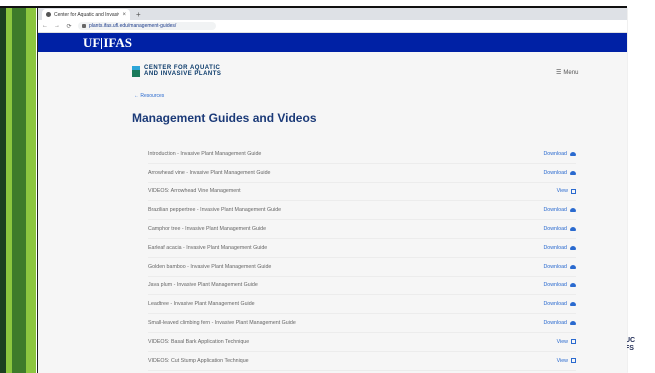 This screenshot has width=655, height=373. Describe the element at coordinates (198, 360) in the screenshot. I see `guide-title: VIDEOS: Cut Stump Application Technique` at that location.